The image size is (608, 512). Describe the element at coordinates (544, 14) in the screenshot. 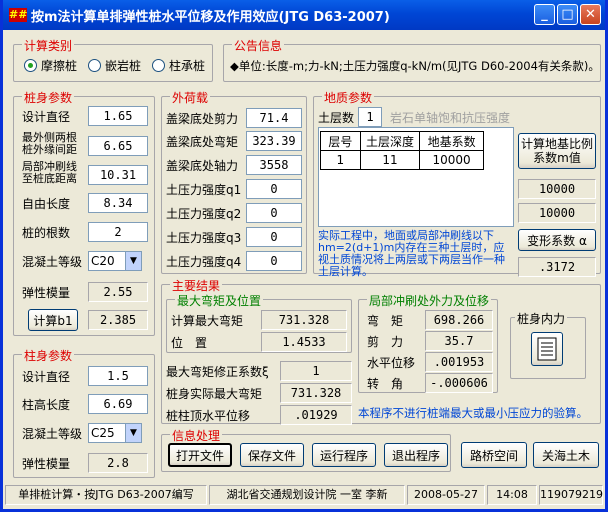

I see `minimize-button: _` at that location.